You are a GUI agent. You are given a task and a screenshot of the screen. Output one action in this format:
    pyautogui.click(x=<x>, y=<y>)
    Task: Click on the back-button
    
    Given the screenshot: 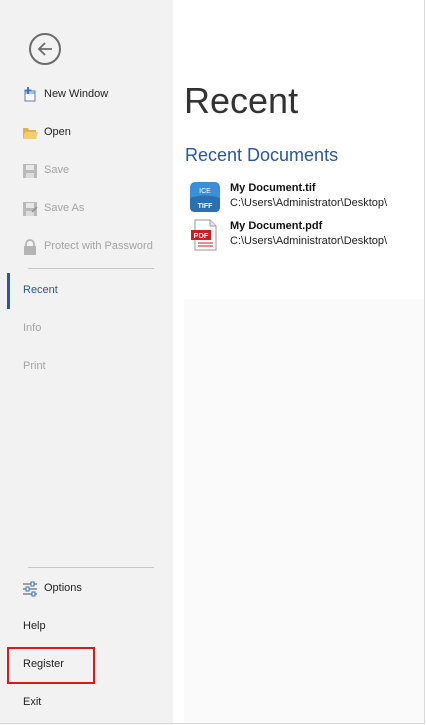 What is the action you would take?
    pyautogui.click(x=45, y=49)
    